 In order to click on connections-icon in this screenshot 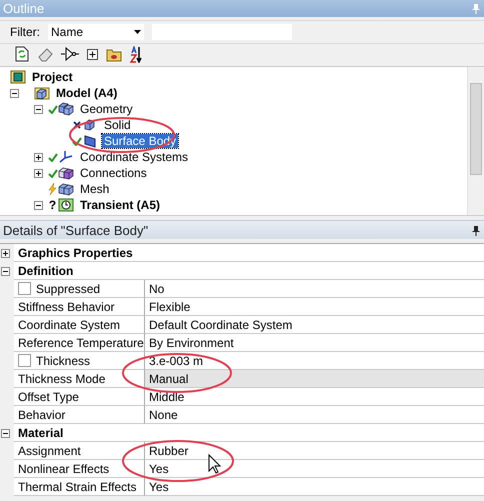, I will do `click(66, 173)`.